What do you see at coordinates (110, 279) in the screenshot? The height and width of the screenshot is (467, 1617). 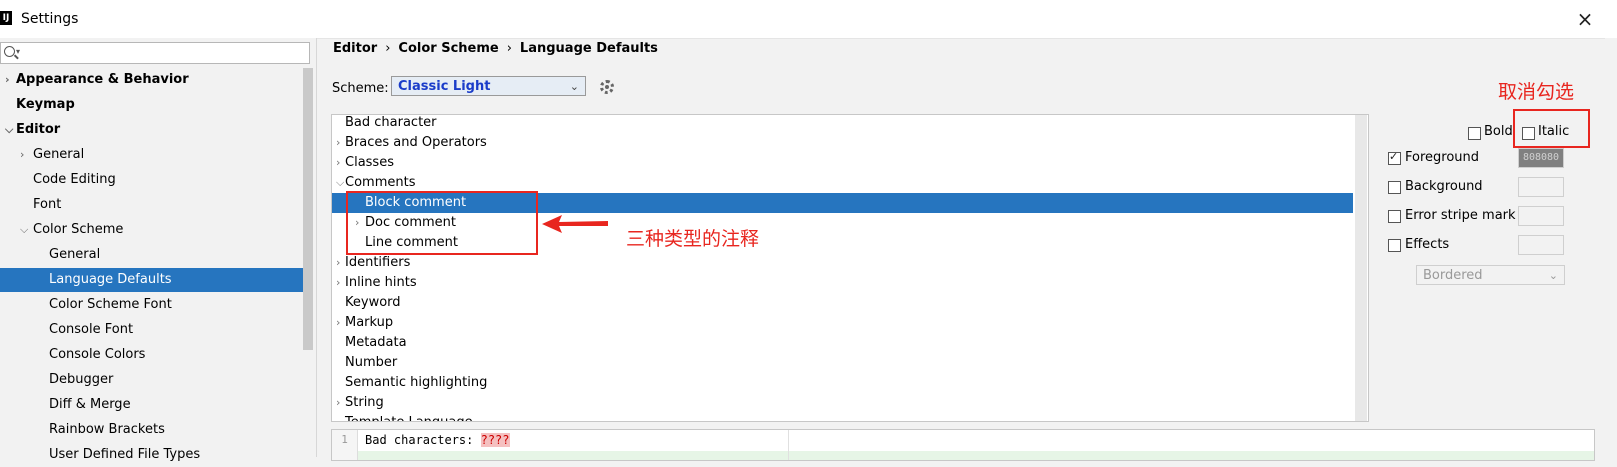 I see `sidebar-item-label: Language Defaults` at bounding box center [110, 279].